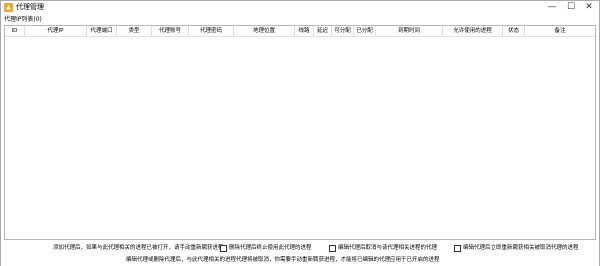  I want to click on proxy-list-label: 代理IP列表(0), so click(23, 19).